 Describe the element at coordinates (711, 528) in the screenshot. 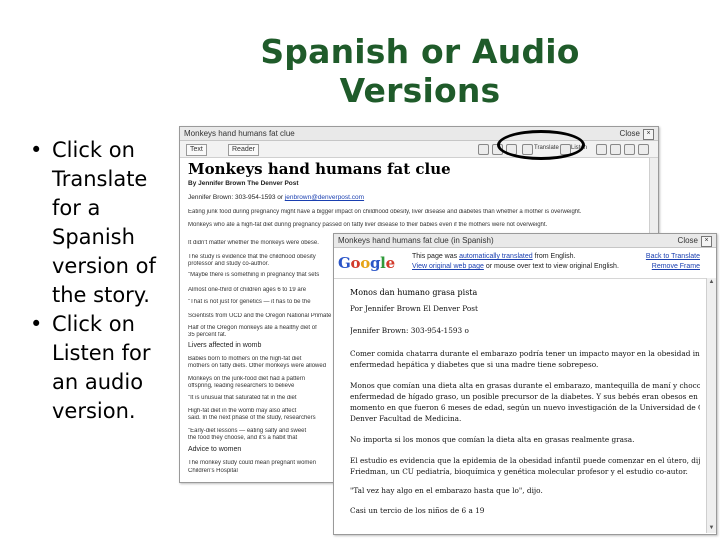

I see `scroll-down-icon: ▼` at that location.